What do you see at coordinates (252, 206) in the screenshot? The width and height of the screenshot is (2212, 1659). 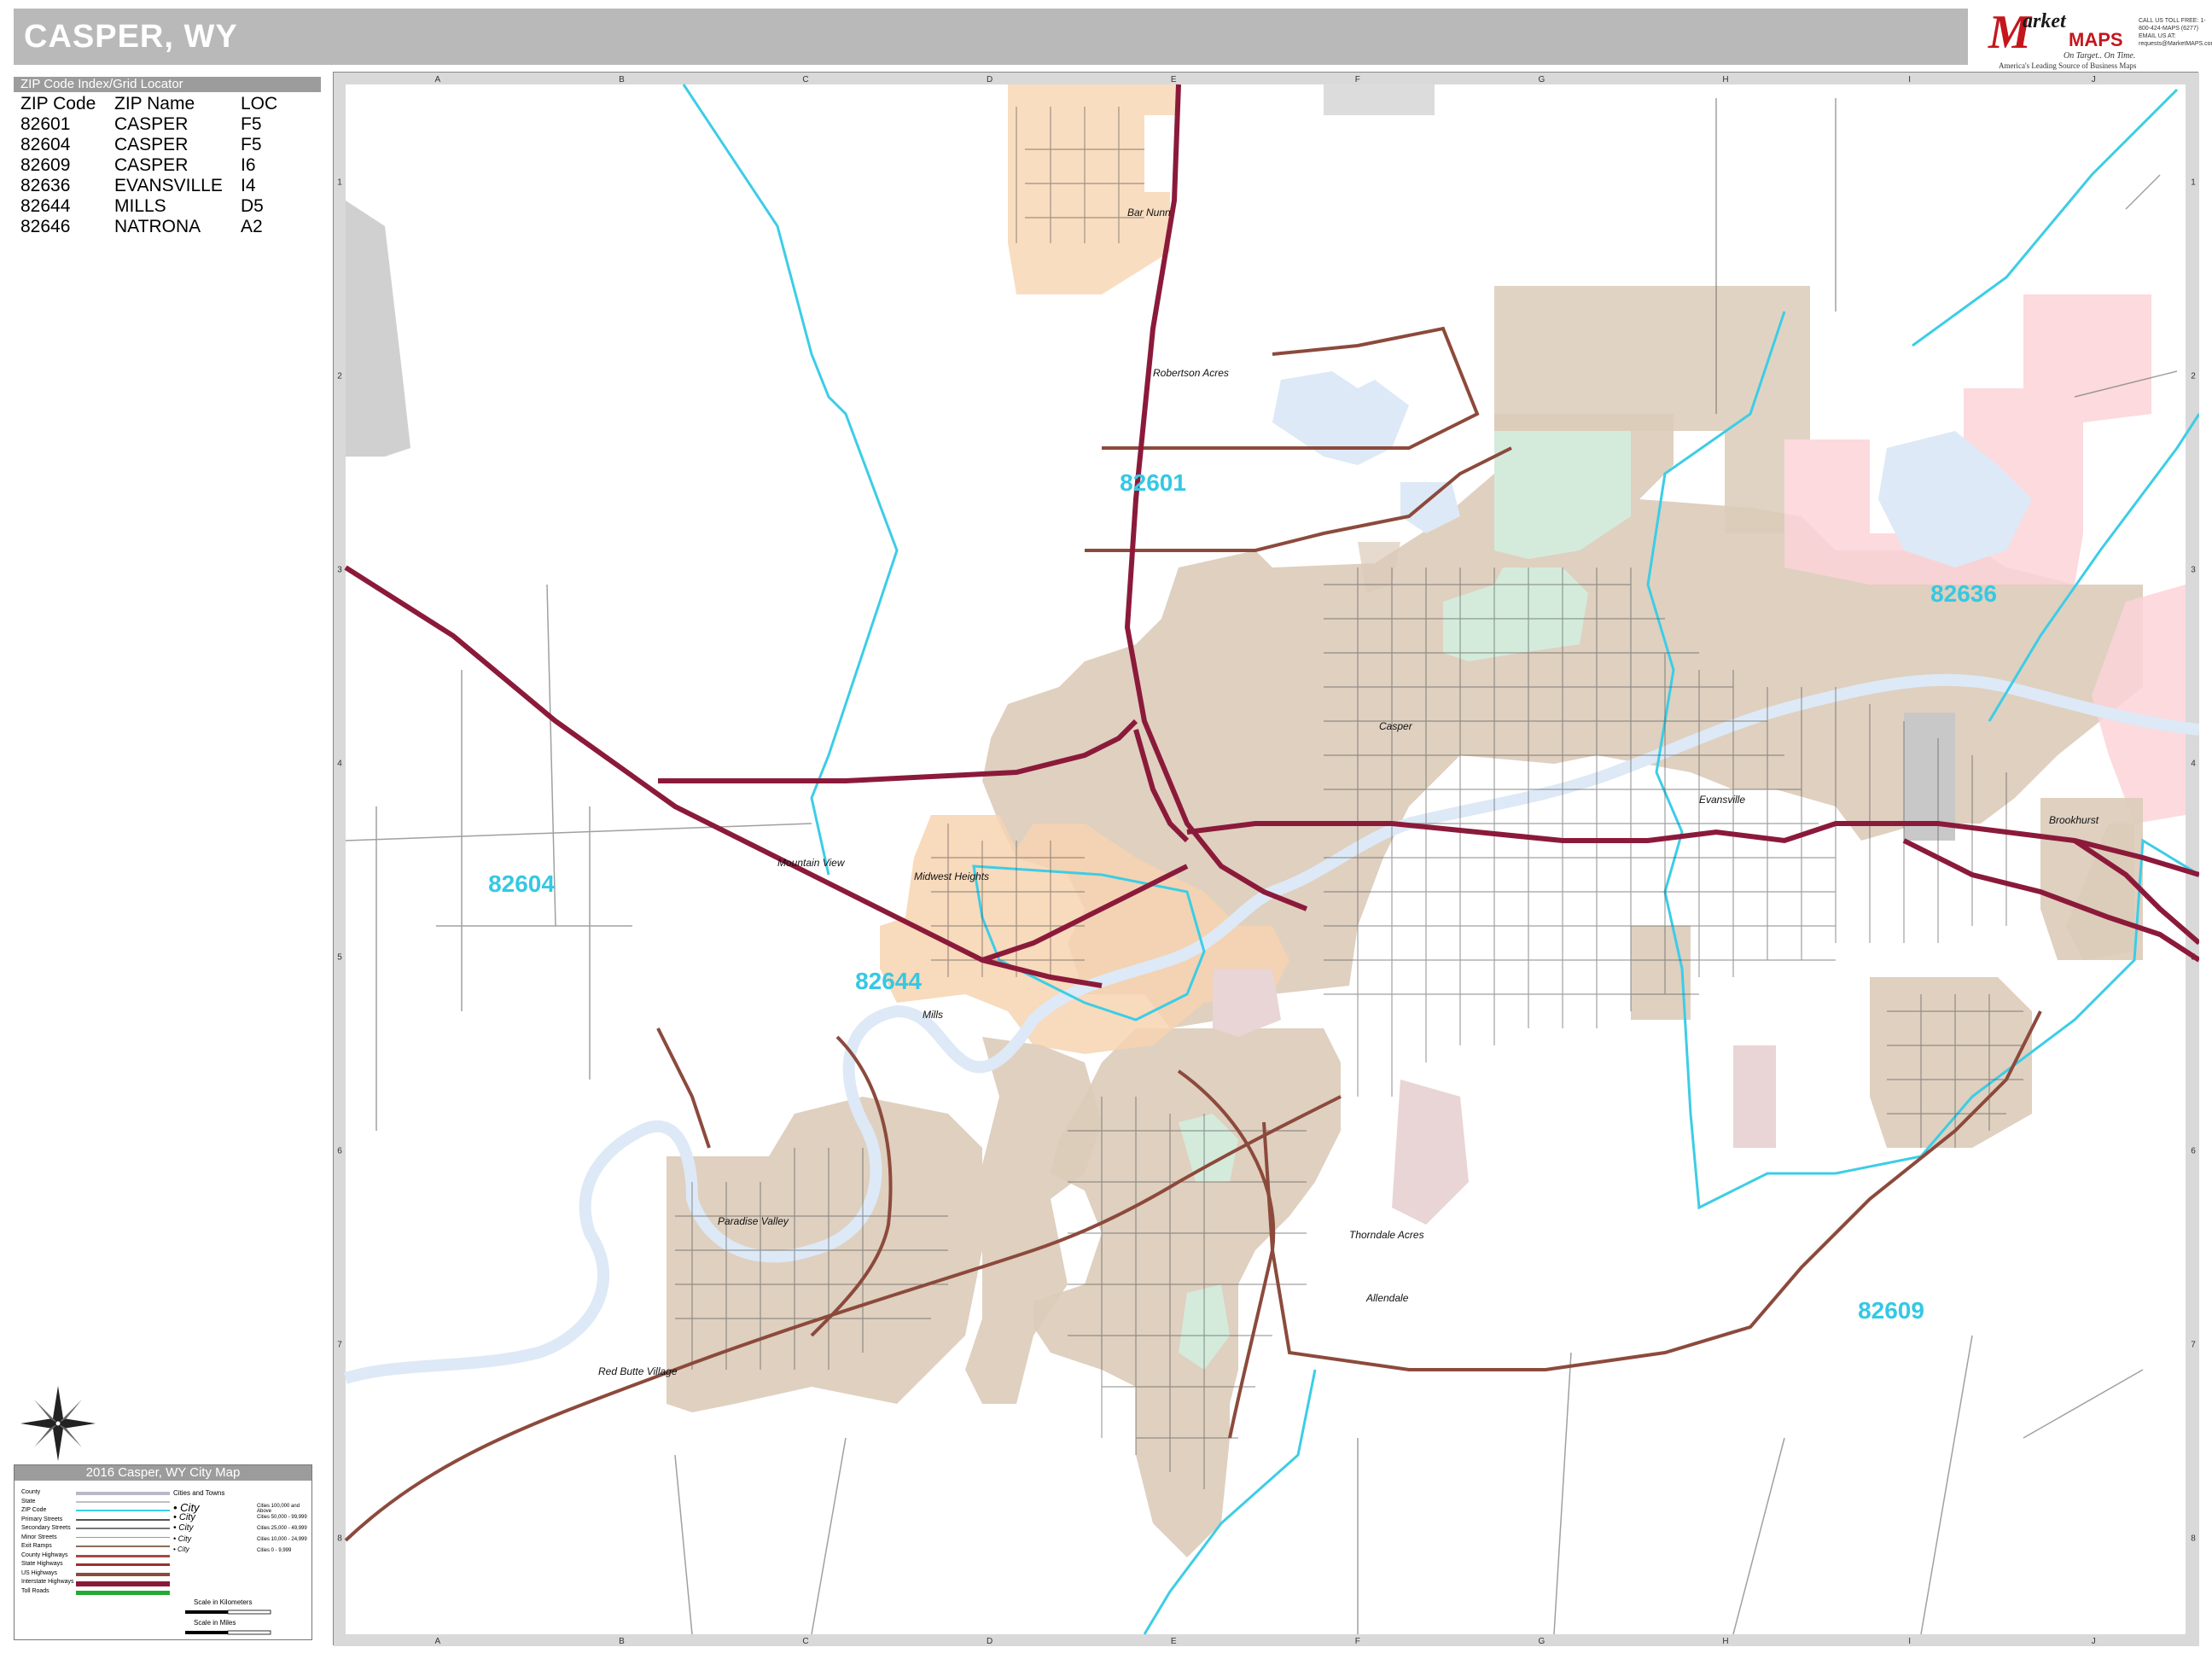 I see `zip-loc-cell: D5` at bounding box center [252, 206].